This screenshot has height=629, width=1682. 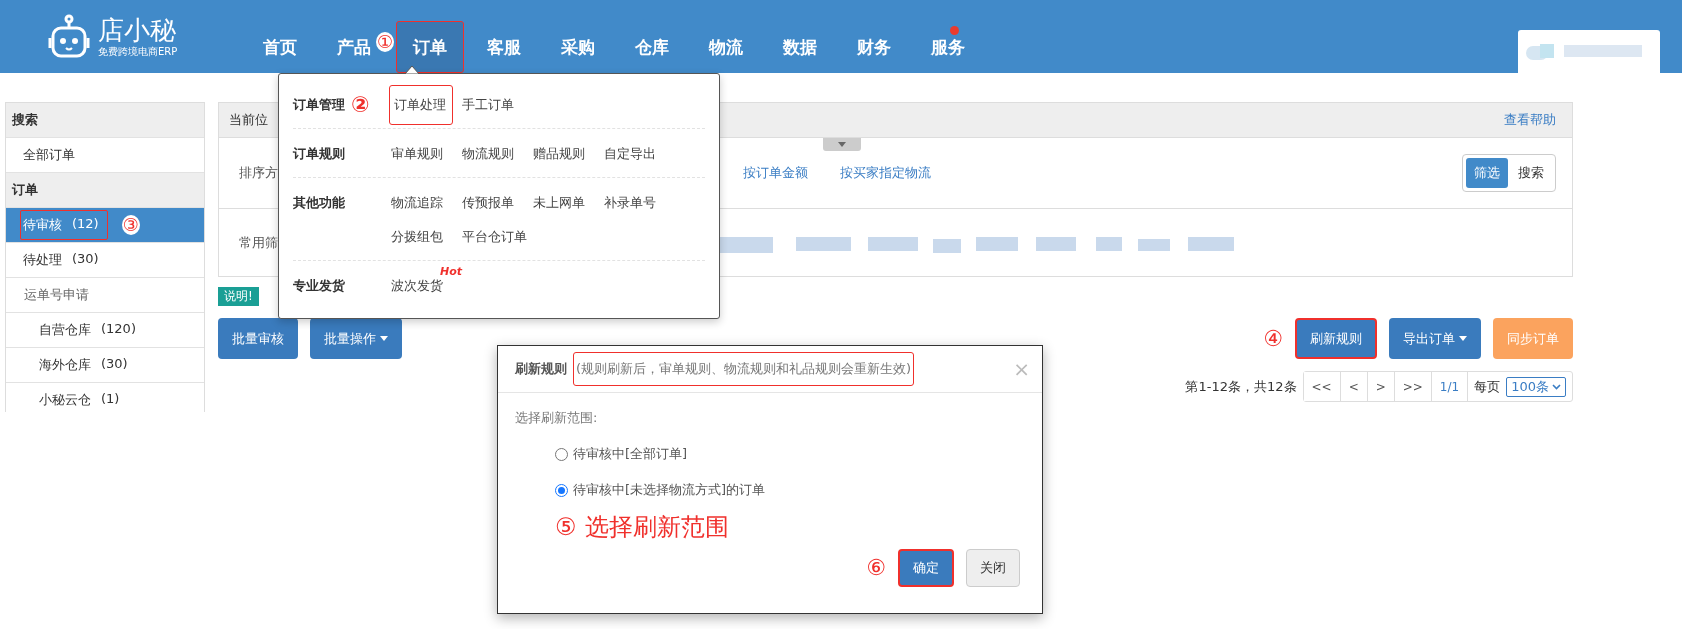 What do you see at coordinates (61, 259) in the screenshot?
I see `sidebar-item-label: 待处理 (30)` at bounding box center [61, 259].